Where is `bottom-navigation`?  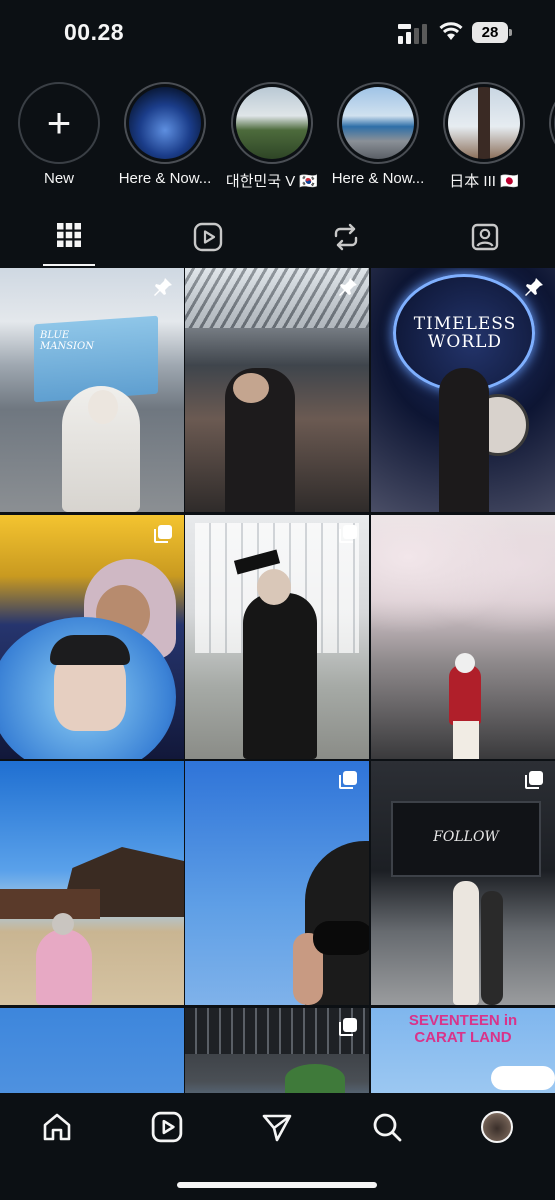
bottom-navigation is located at coordinates (277, 1146).